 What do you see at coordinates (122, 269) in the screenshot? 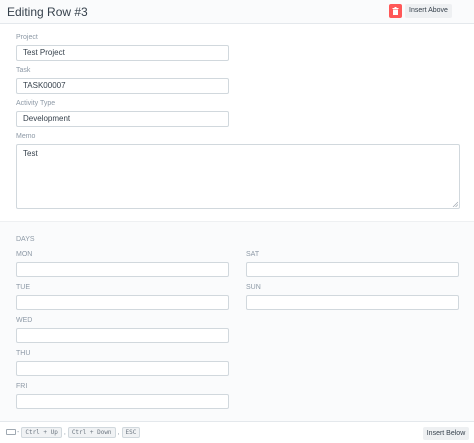
I see `mon-input` at bounding box center [122, 269].